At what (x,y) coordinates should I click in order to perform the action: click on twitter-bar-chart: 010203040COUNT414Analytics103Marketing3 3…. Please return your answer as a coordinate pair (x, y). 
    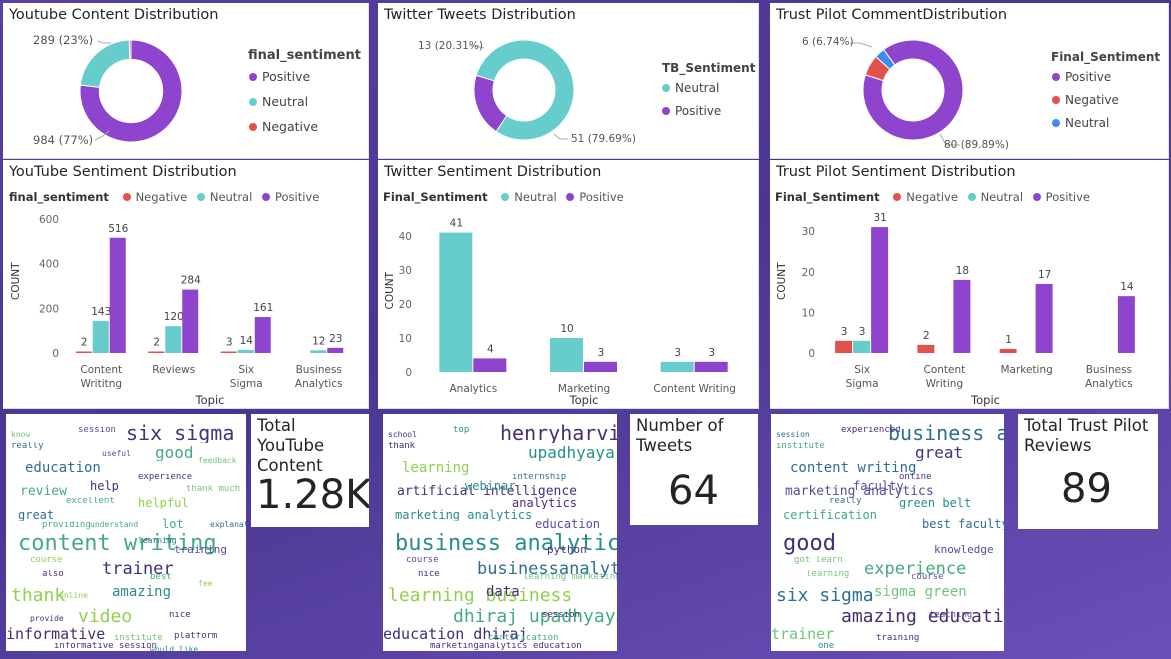
    Looking at the image, I should click on (568, 284).